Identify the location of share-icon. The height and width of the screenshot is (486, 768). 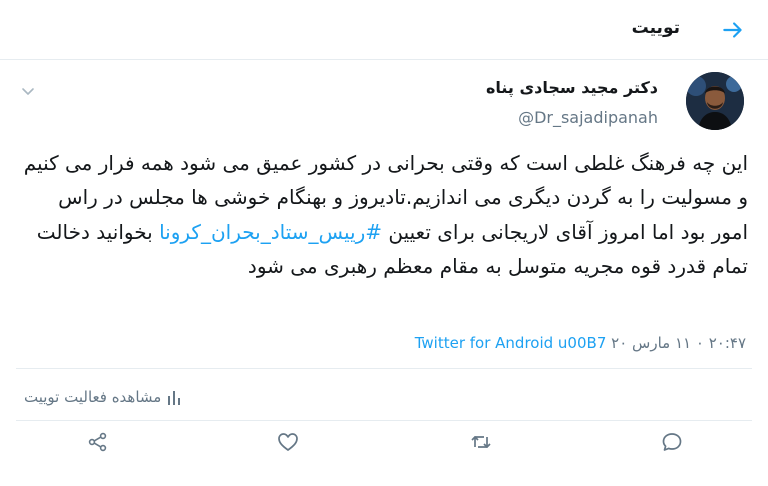
(98, 442).